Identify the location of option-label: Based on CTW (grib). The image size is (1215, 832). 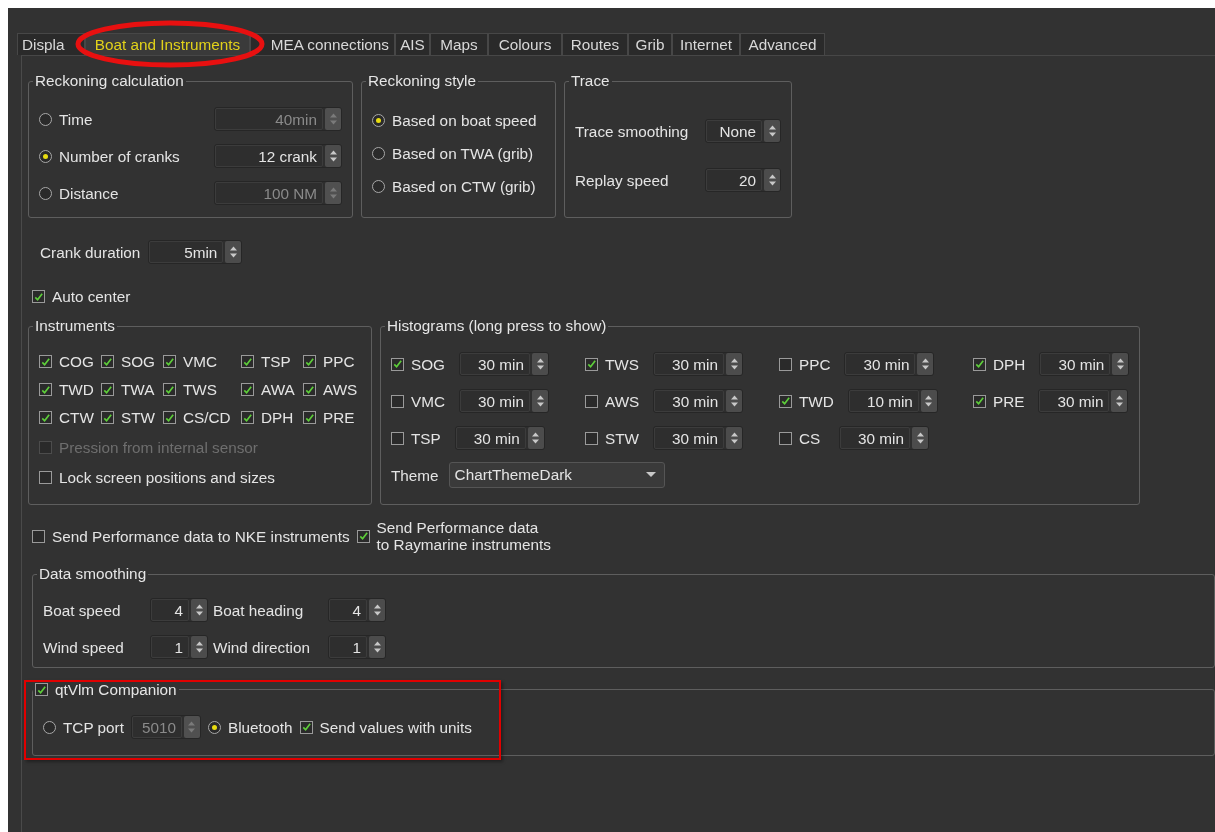
(464, 186).